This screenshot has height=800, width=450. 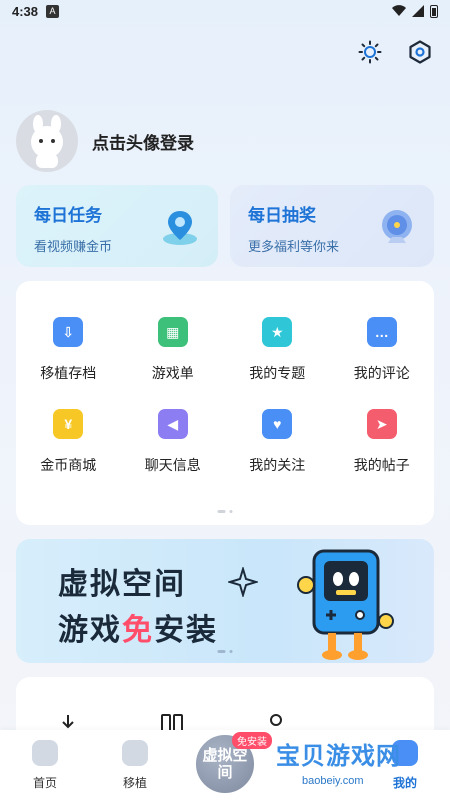 What do you see at coordinates (173, 350) in the screenshot?
I see `grid-item-game-list: ▦ 游戏单` at bounding box center [173, 350].